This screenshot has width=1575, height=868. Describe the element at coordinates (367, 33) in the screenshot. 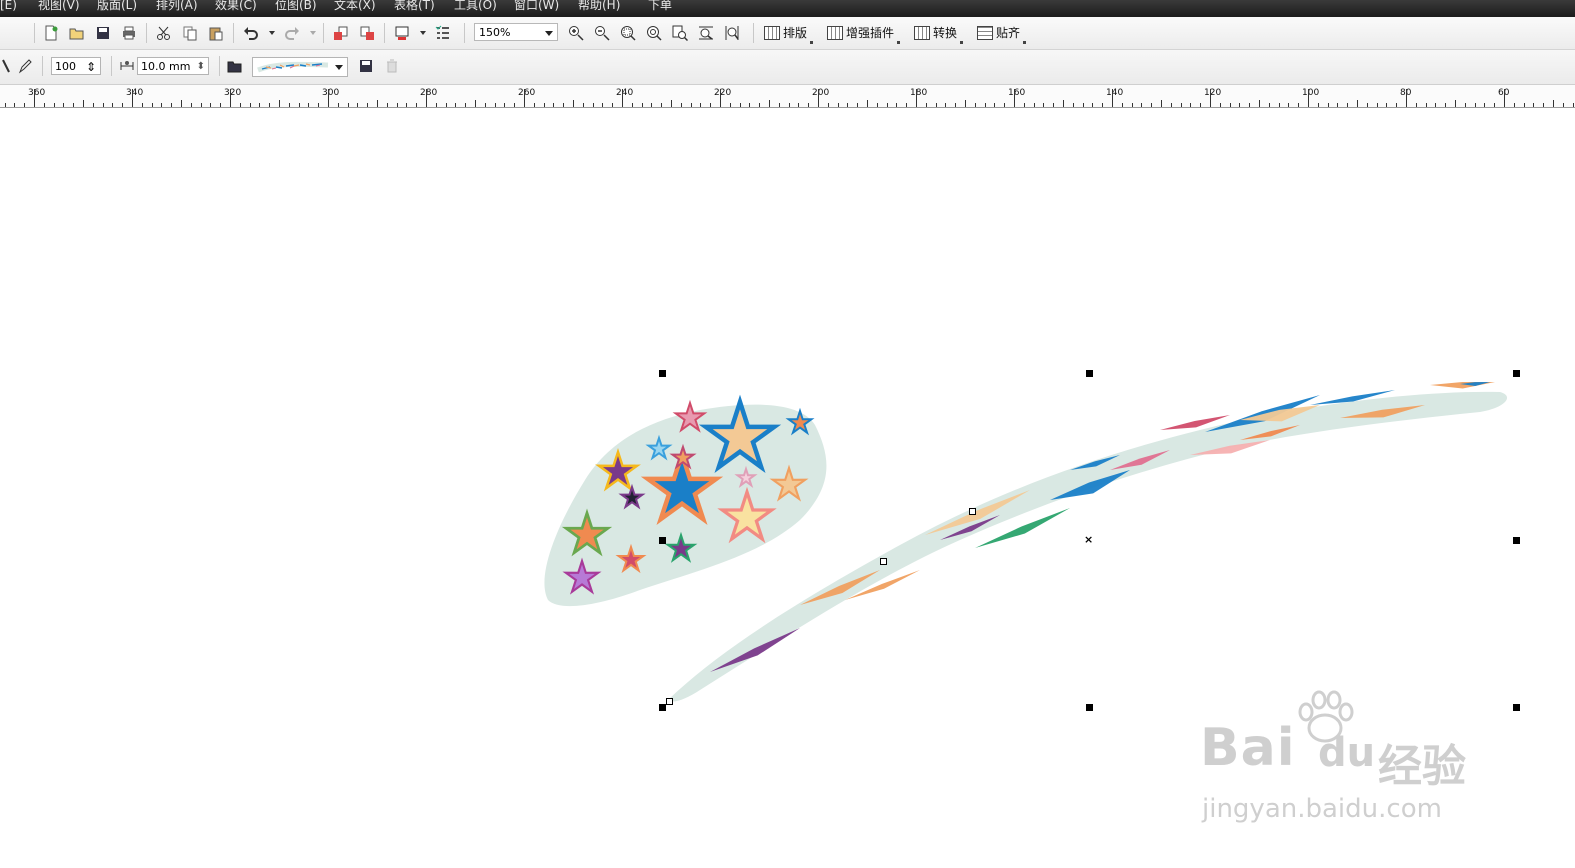

I see `export-icon` at that location.